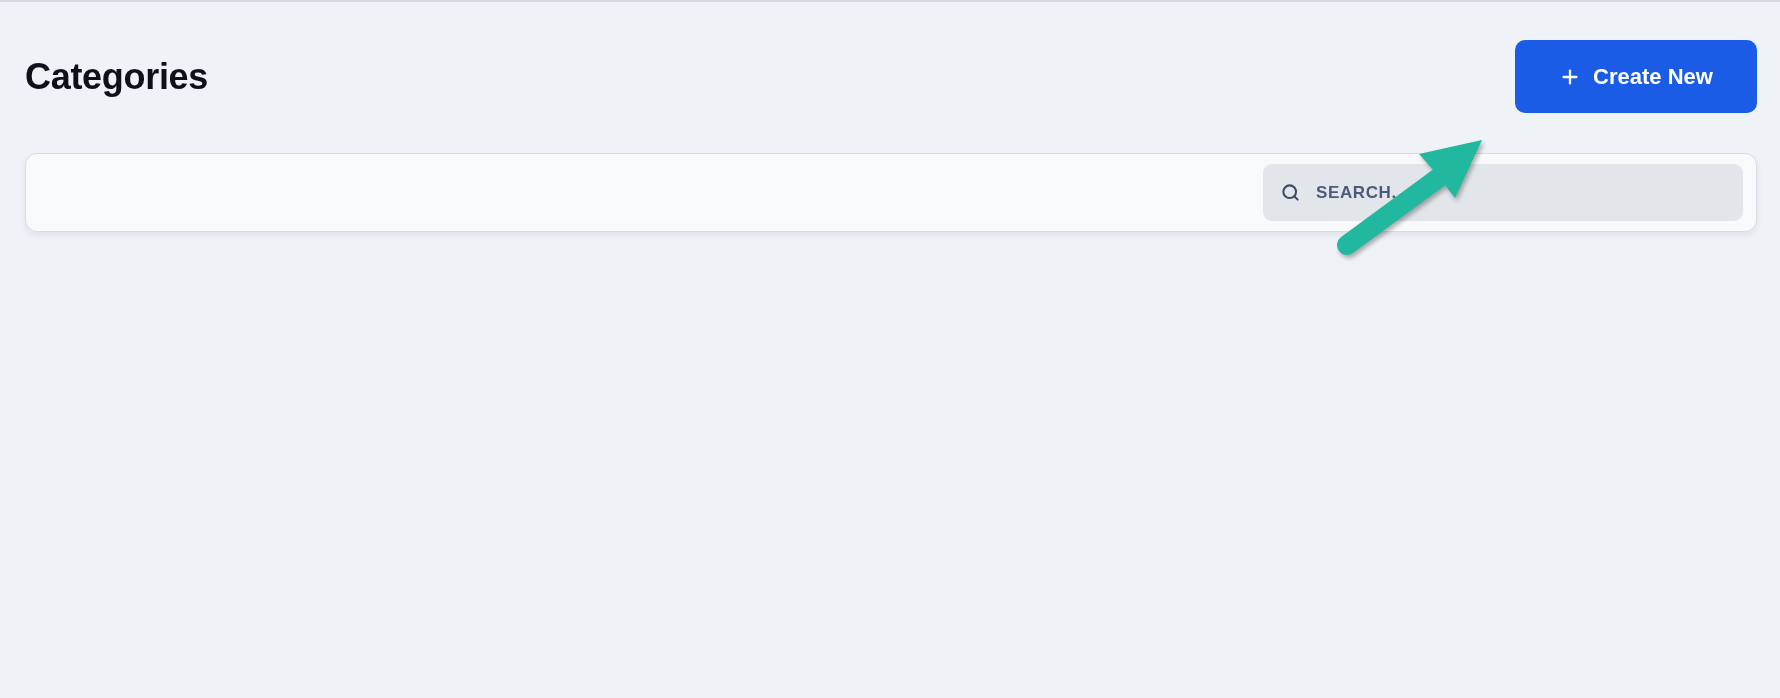 The image size is (1780, 698). Describe the element at coordinates (1636, 76) in the screenshot. I see `create-new-button: Create New` at that location.